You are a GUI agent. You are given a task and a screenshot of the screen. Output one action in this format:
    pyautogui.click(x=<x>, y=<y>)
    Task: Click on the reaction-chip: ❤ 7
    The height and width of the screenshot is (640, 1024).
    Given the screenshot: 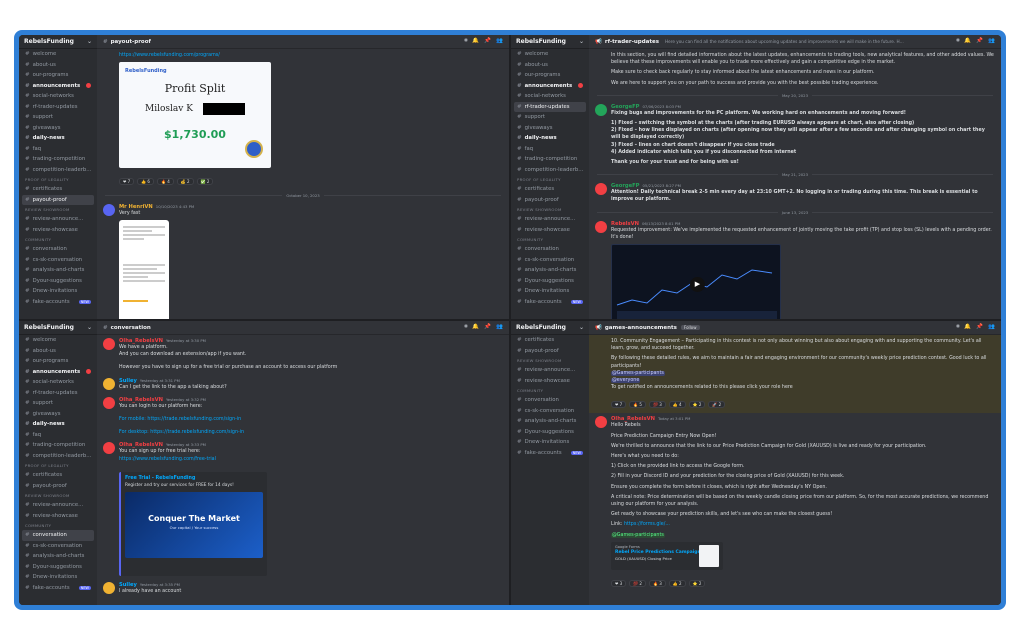 What is the action you would take?
    pyautogui.click(x=619, y=405)
    